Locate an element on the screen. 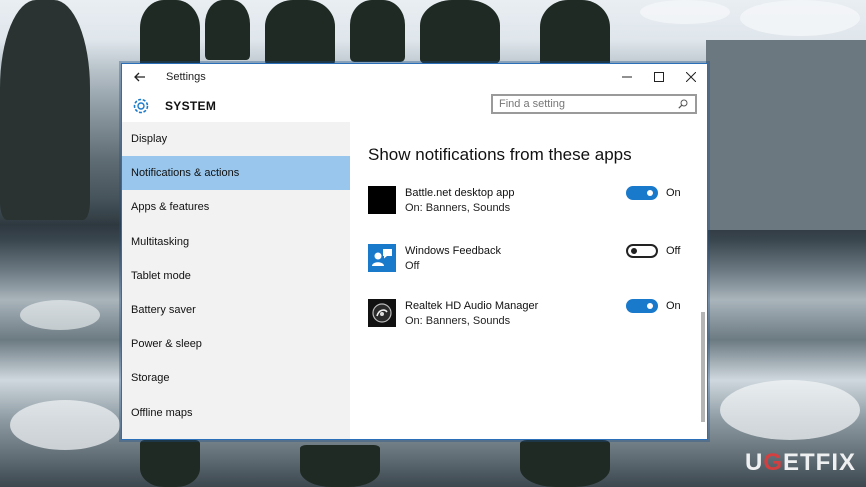  sidebar-item-offline-maps: Offline maps is located at coordinates (236, 413).